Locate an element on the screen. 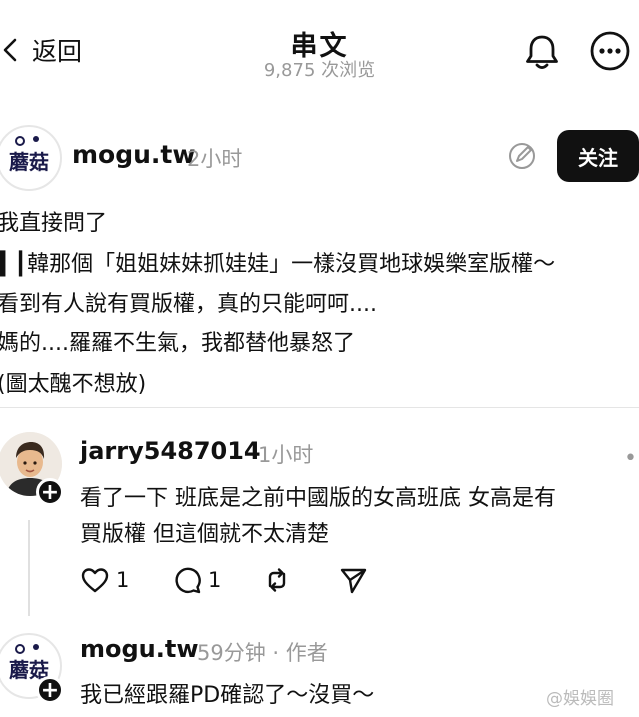  post-time: 2小时 is located at coordinates (215, 159).